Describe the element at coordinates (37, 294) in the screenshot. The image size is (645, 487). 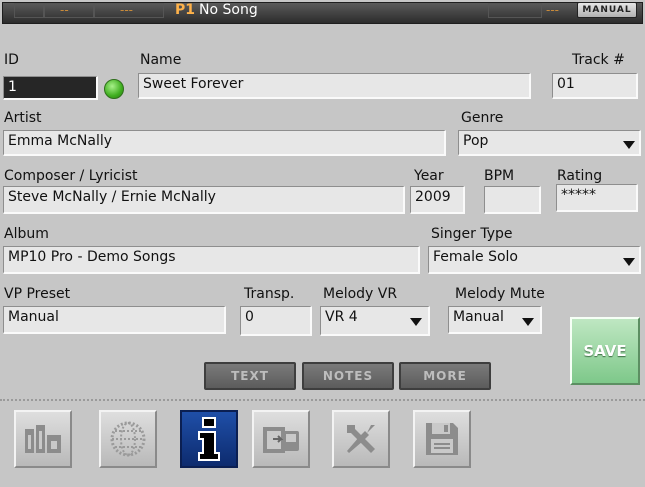
I see `vp-preset-label: VP Preset` at that location.